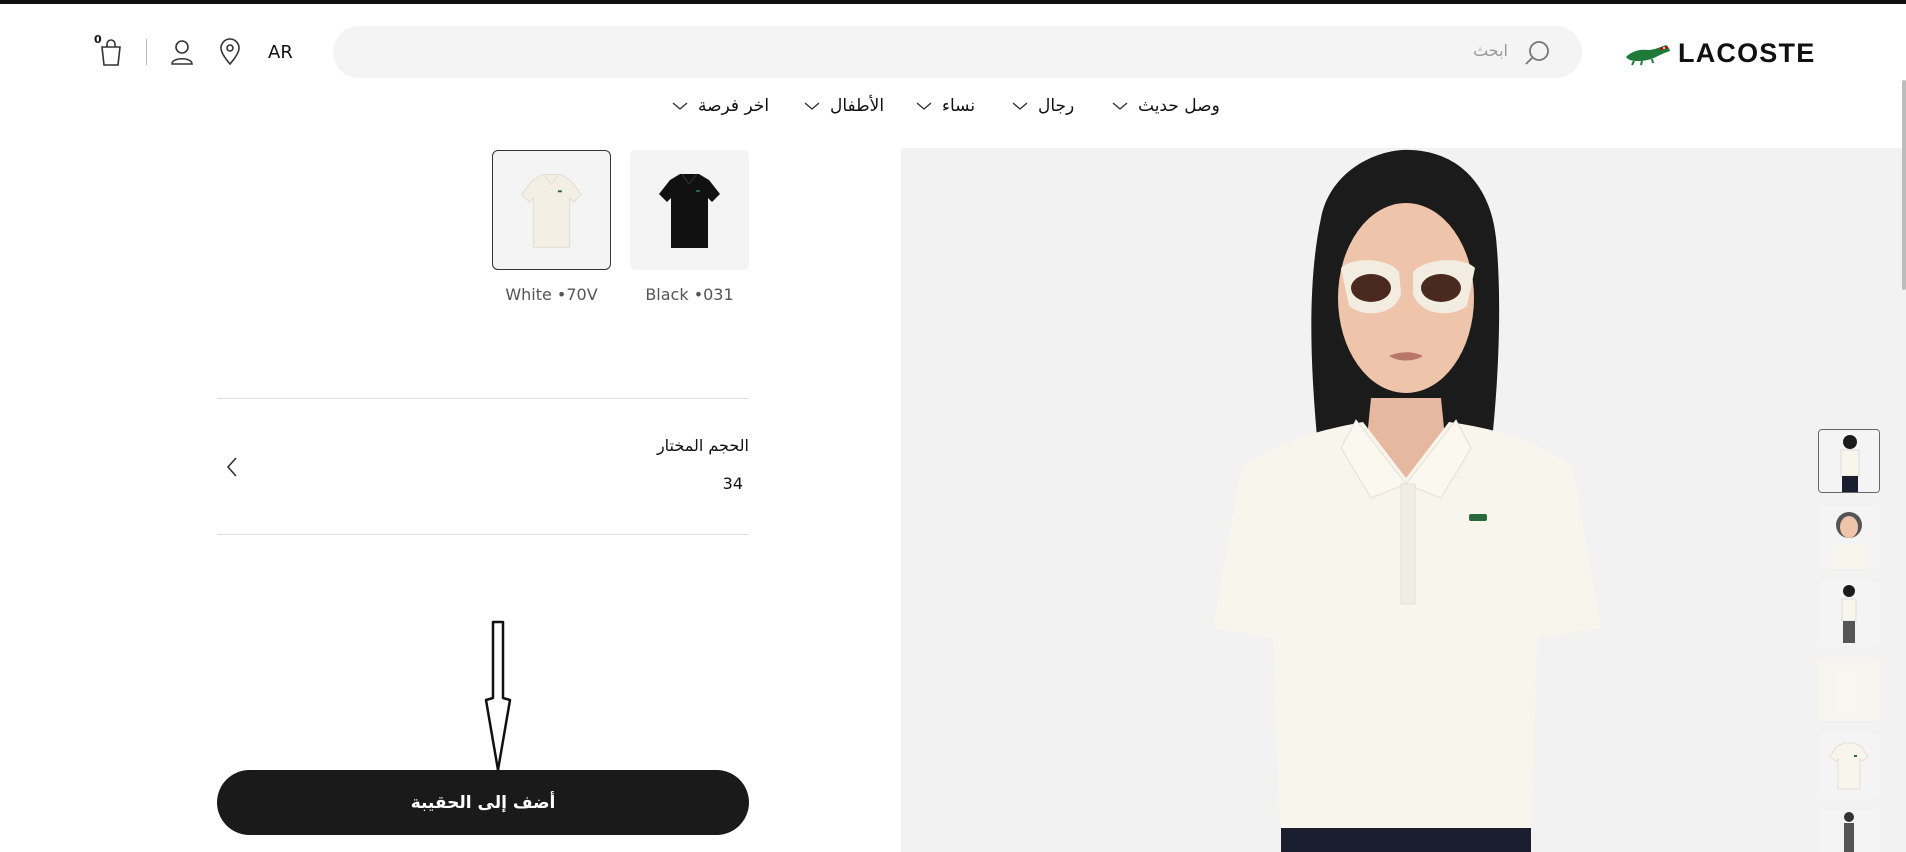 The height and width of the screenshot is (852, 1906). I want to click on header-separator, so click(146, 52).